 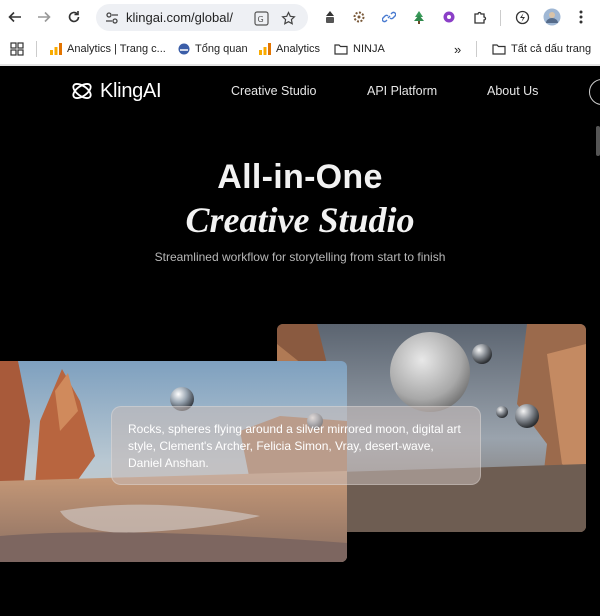 What do you see at coordinates (300, 220) in the screenshot?
I see `hero-title-accent: Creative Studio` at bounding box center [300, 220].